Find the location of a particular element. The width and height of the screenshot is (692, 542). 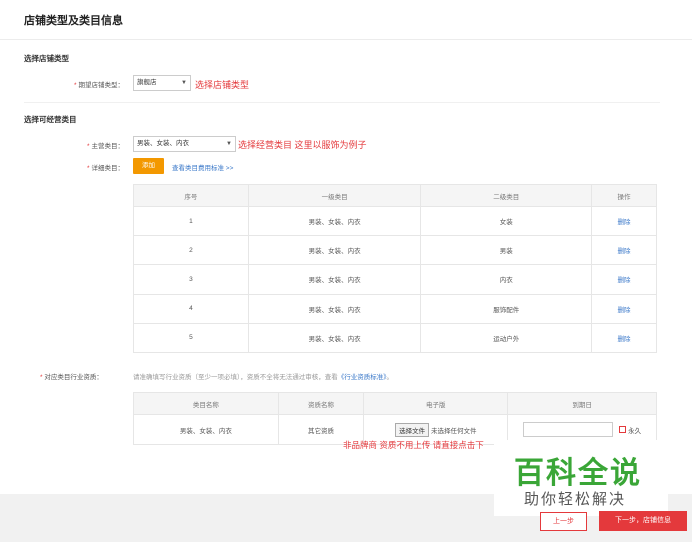

detail-category-label-text: 详细类目： is located at coordinates (108, 168).